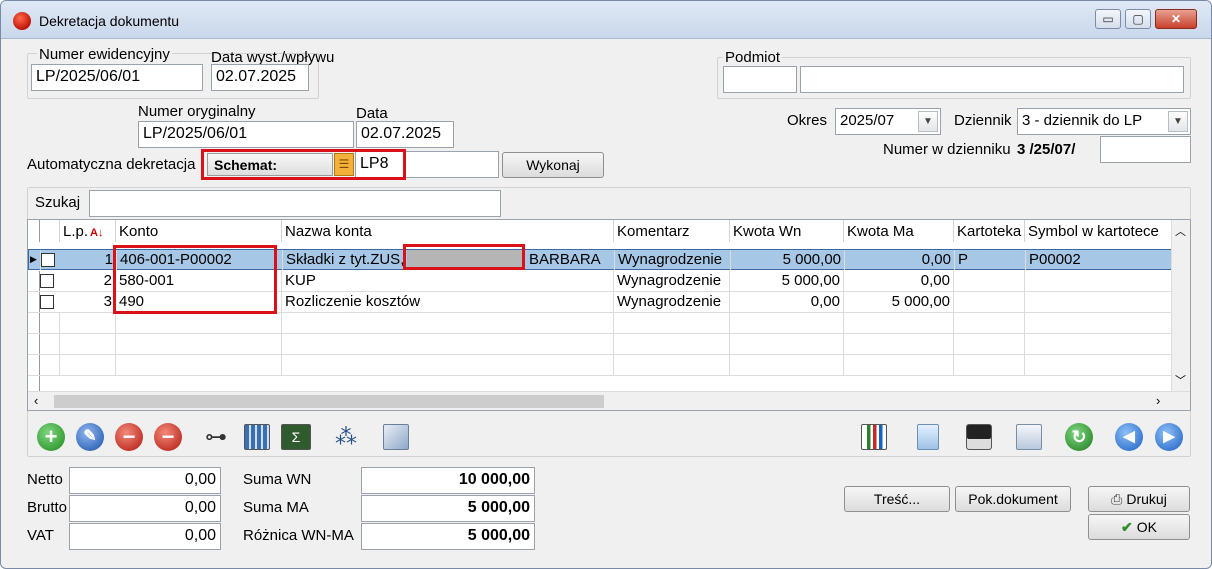  Describe the element at coordinates (899, 231) in the screenshot. I see `col-kwota-ma: Kwota Ma` at that location.